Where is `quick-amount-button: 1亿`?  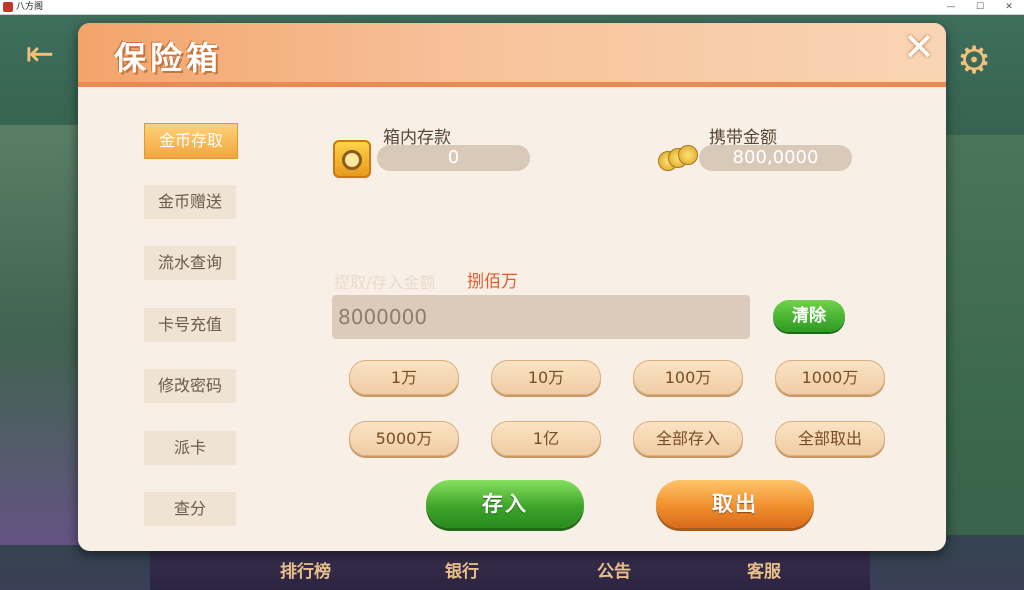 quick-amount-button: 1亿 is located at coordinates (546, 438).